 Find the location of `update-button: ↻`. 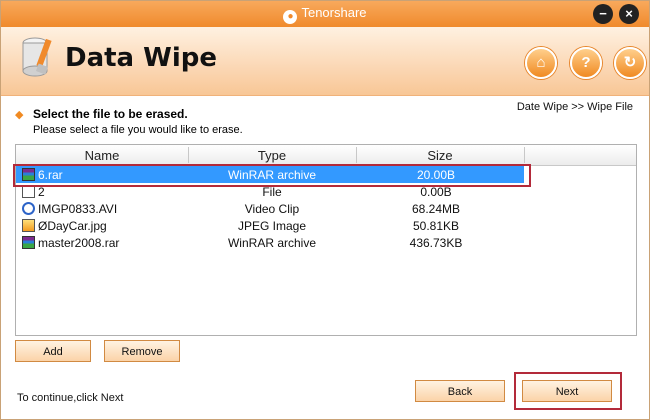

update-button: ↻ is located at coordinates (630, 63).